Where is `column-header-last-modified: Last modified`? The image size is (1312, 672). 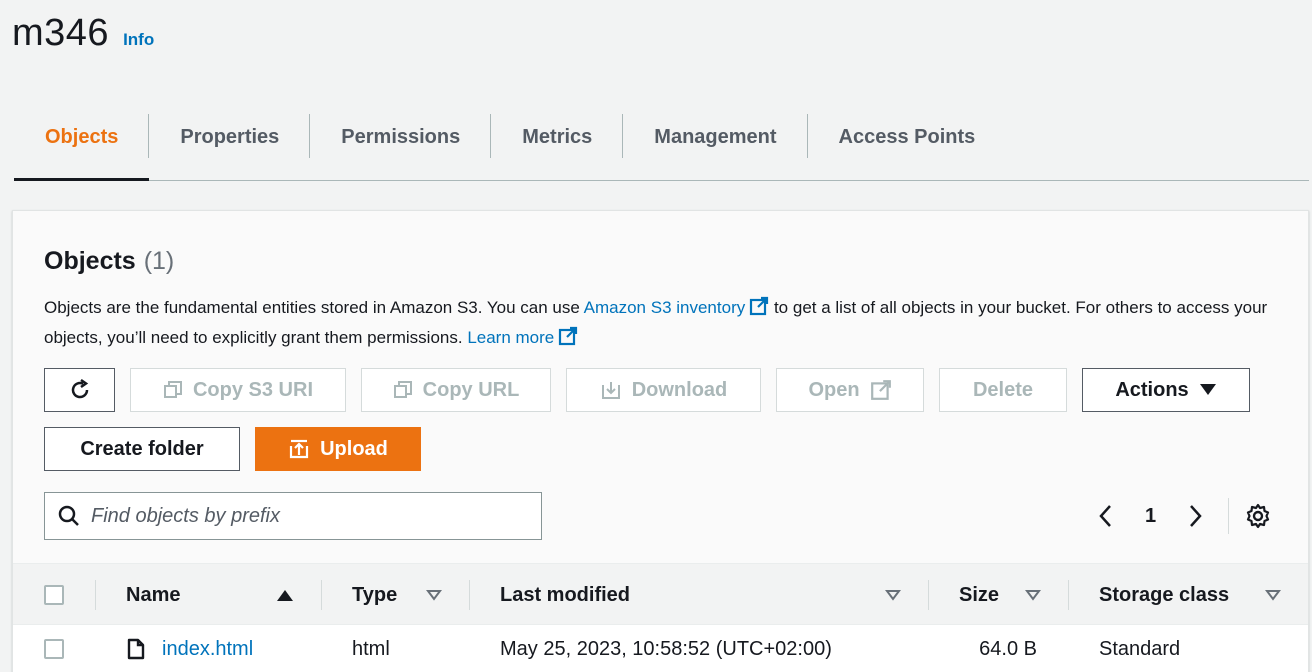
column-header-last-modified: Last modified is located at coordinates (565, 595).